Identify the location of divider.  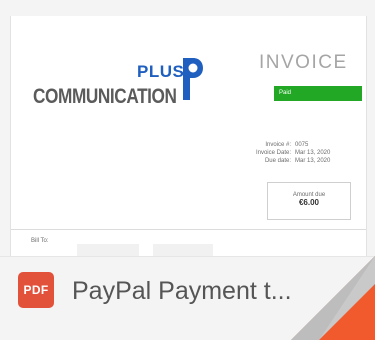
(188, 229).